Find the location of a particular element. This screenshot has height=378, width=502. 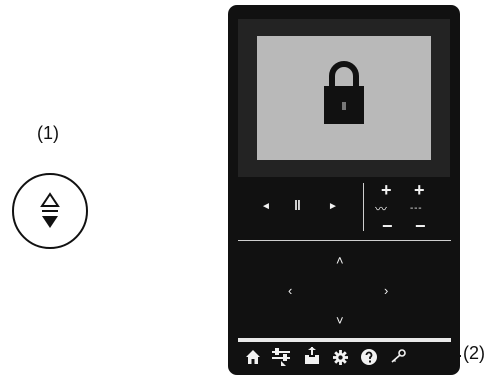

lock-icon is located at coordinates (344, 92).